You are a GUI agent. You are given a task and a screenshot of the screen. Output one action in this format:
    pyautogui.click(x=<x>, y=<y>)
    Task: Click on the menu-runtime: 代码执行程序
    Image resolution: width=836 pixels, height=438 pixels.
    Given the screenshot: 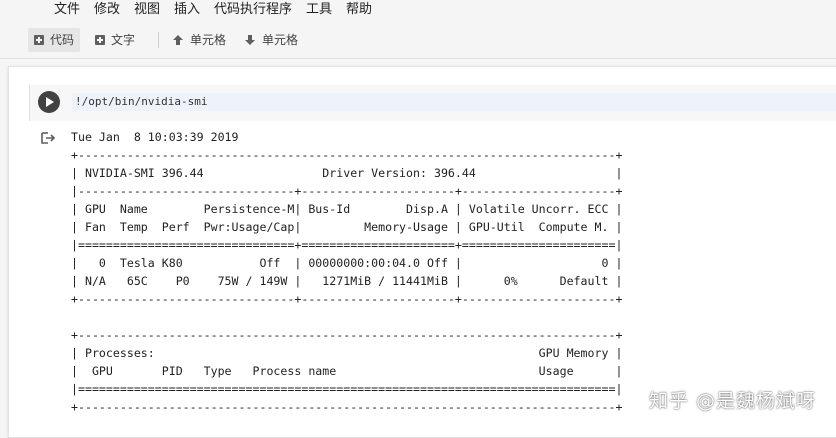 What is the action you would take?
    pyautogui.click(x=253, y=10)
    